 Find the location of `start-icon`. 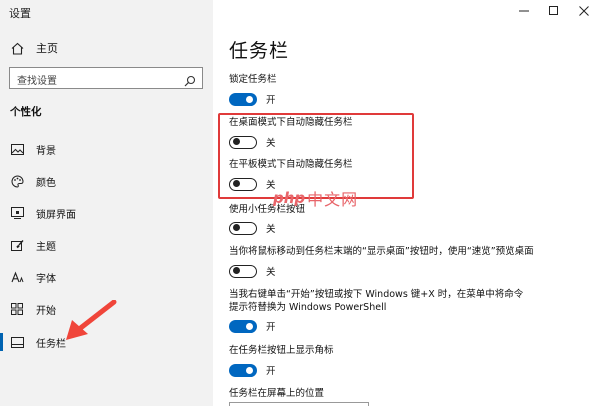

start-icon is located at coordinates (17, 309).